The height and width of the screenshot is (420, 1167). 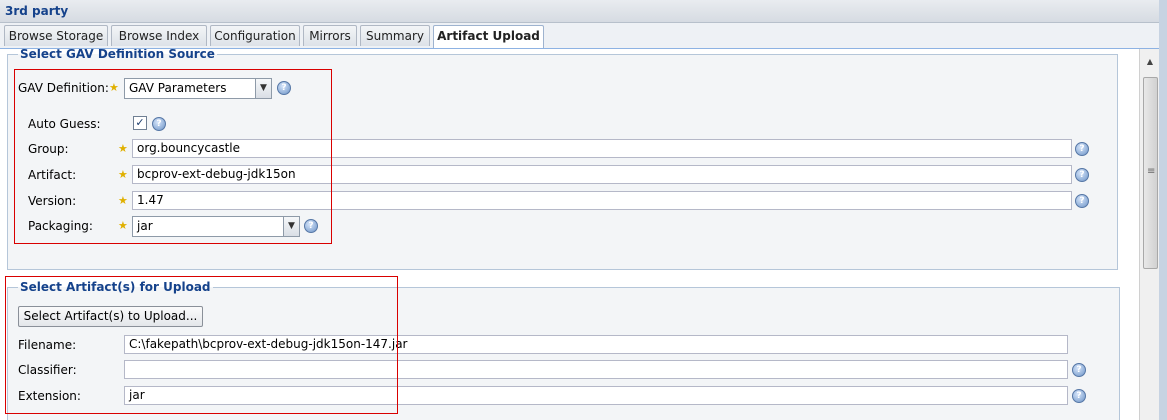 I want to click on group-label: Group:, so click(x=48, y=149).